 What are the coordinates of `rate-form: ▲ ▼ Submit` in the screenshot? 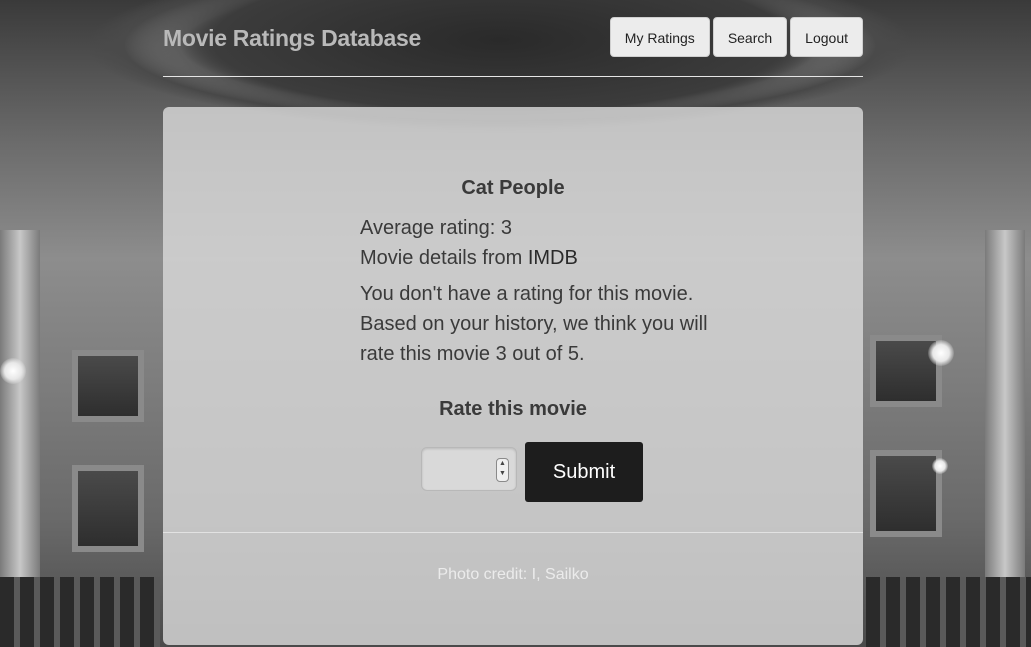 It's located at (532, 472).